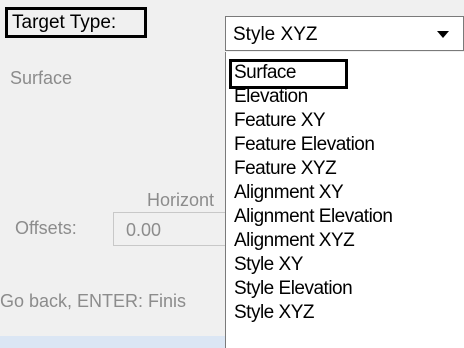  What do you see at coordinates (46, 228) in the screenshot?
I see `offsets-label: Offsets:` at bounding box center [46, 228].